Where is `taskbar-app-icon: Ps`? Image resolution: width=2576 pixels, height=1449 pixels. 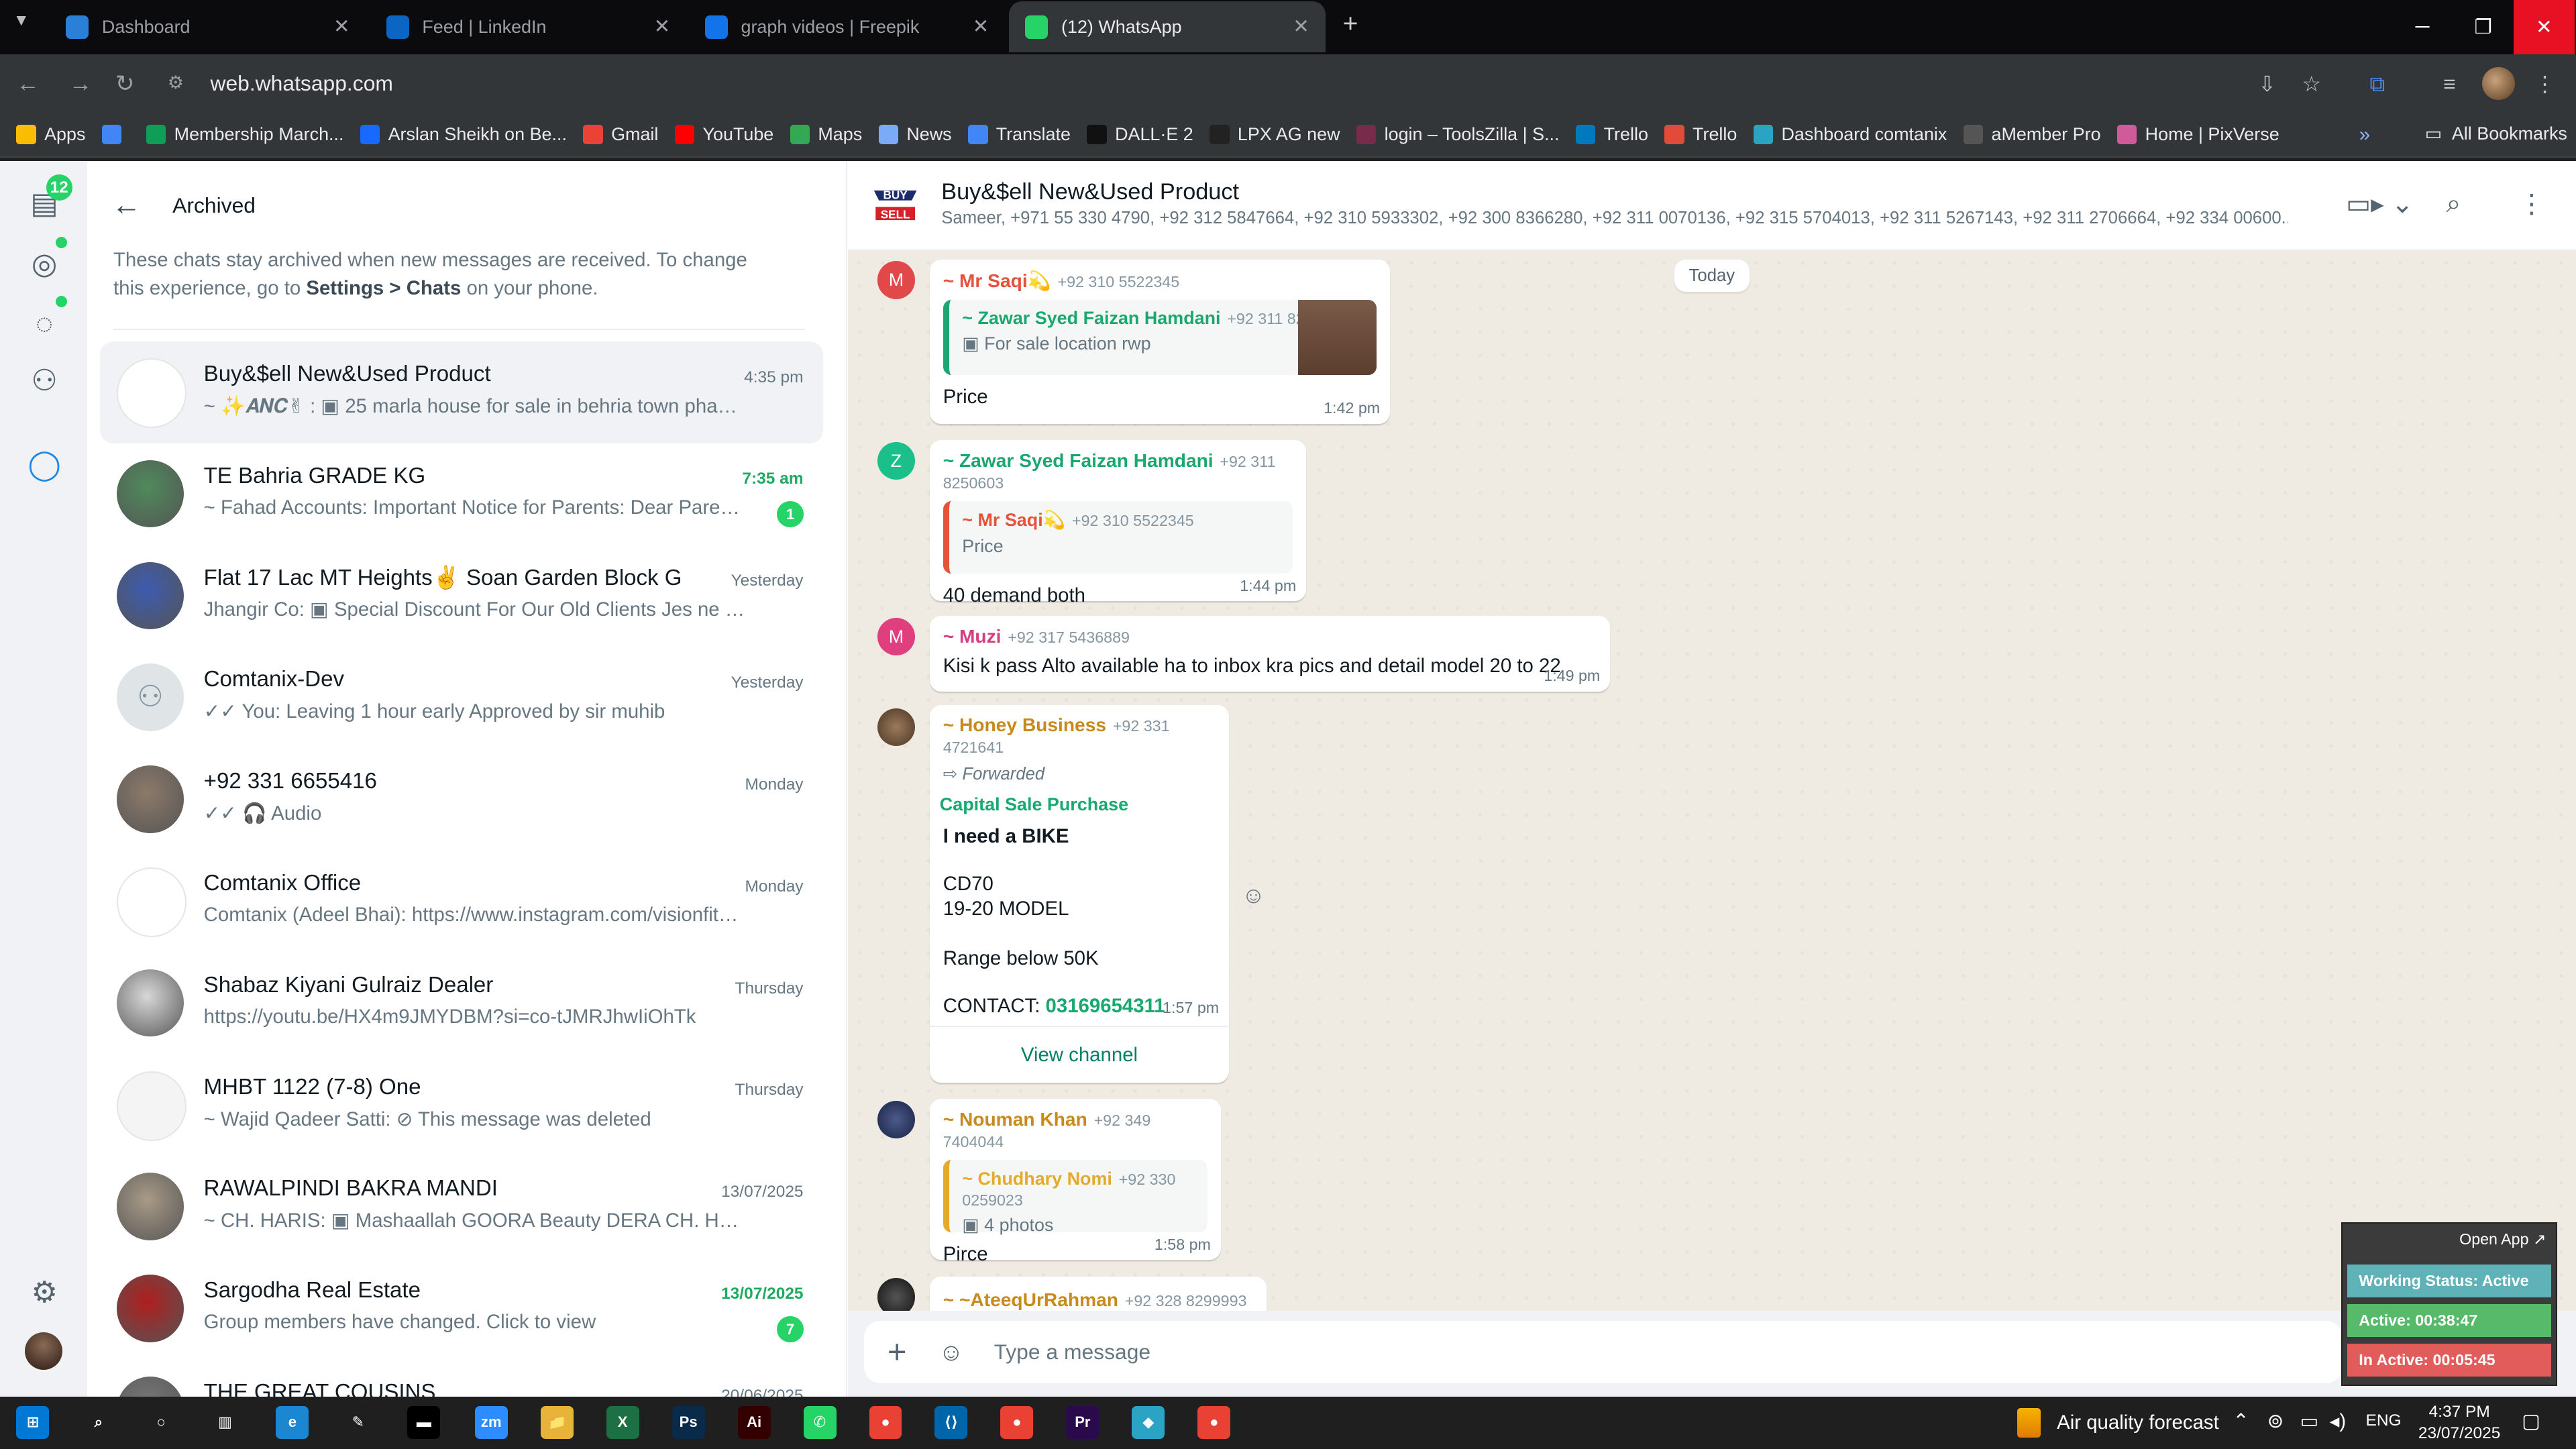 taskbar-app-icon: Ps is located at coordinates (688, 1423).